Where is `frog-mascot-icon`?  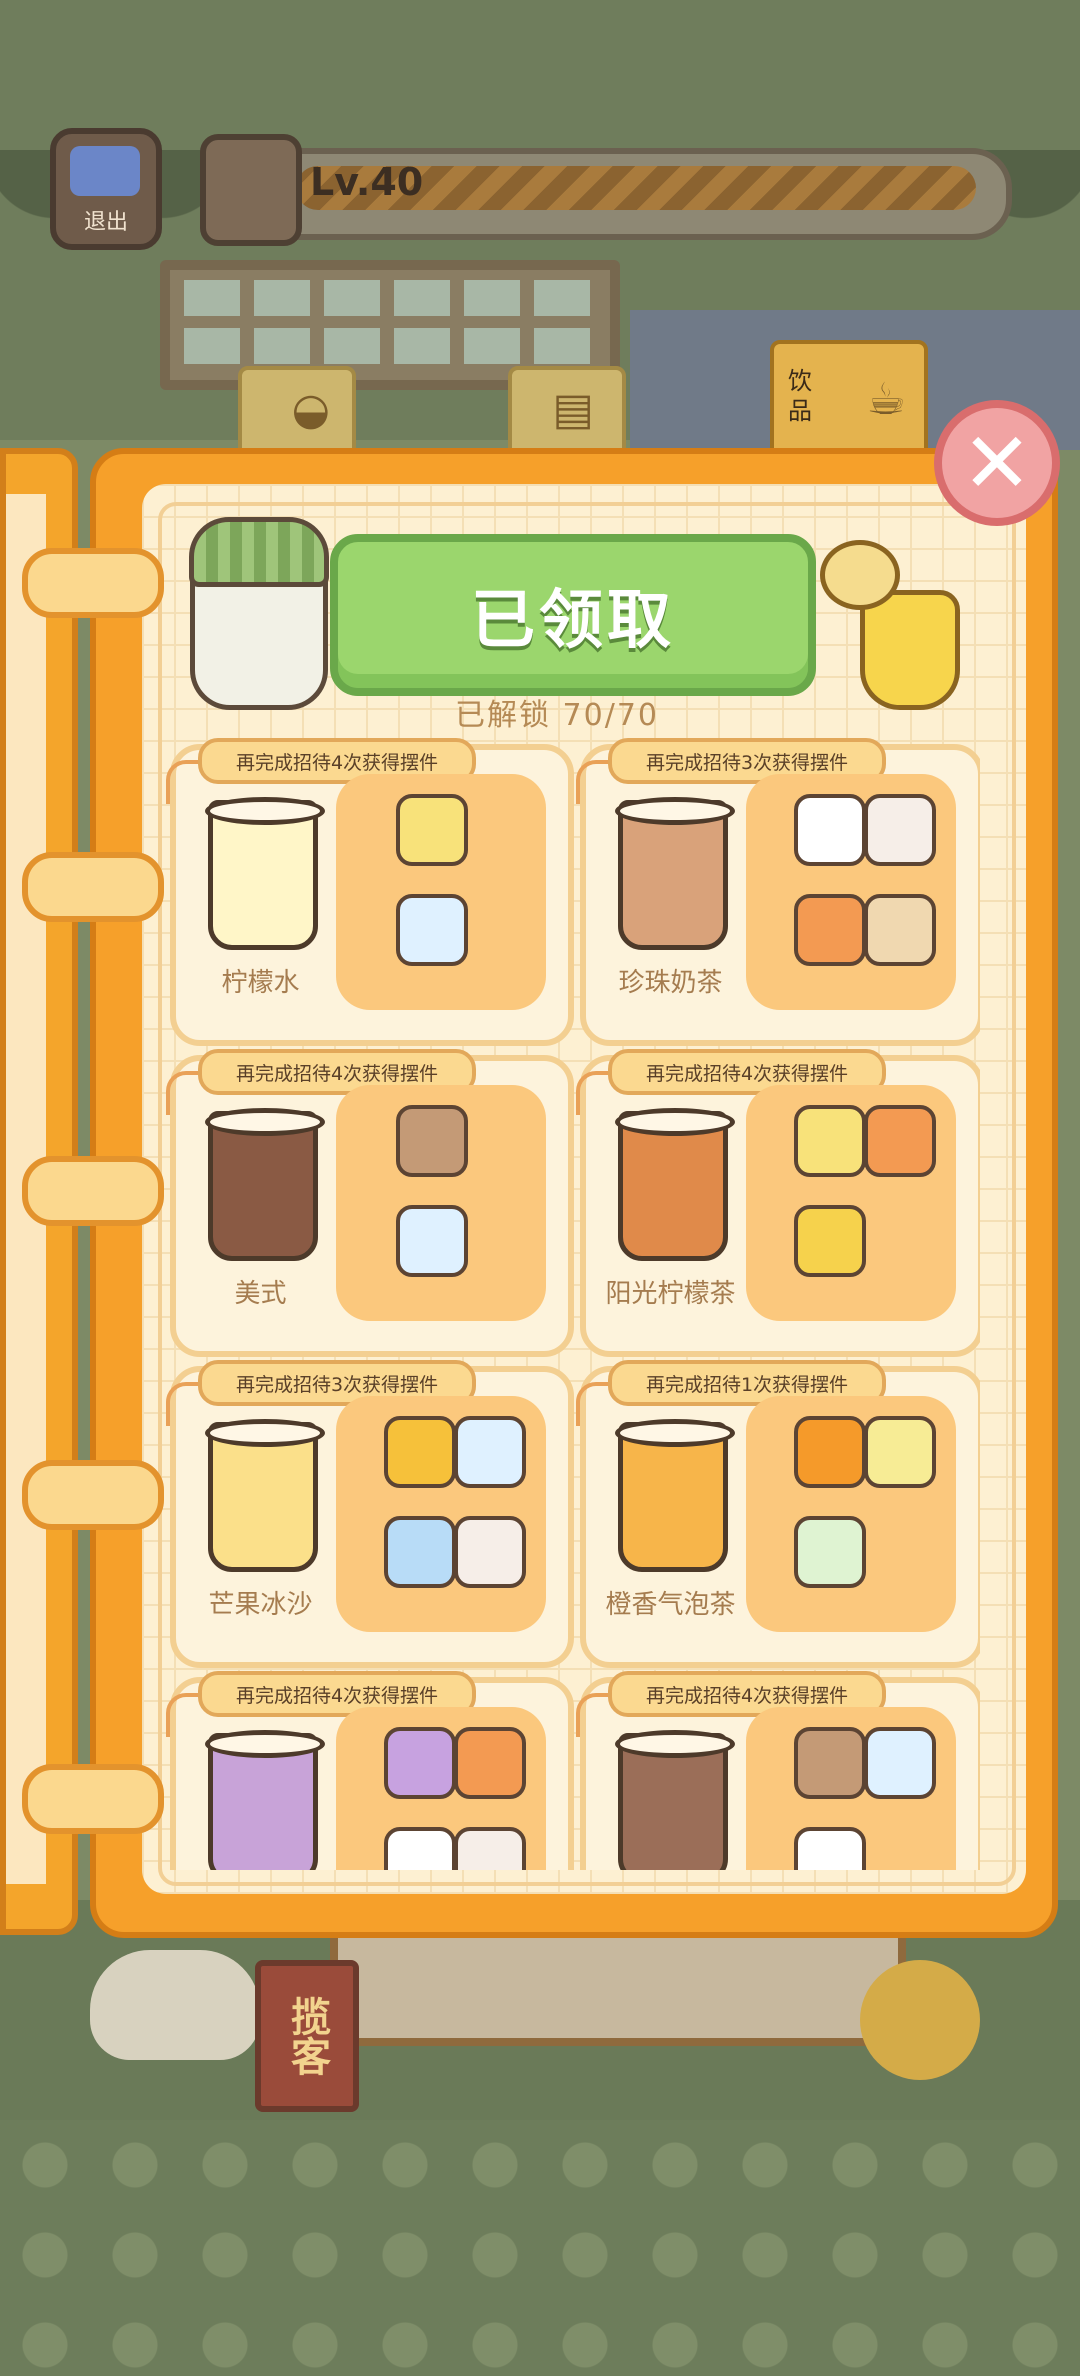
frog-mascot-icon is located at coordinates (259, 613).